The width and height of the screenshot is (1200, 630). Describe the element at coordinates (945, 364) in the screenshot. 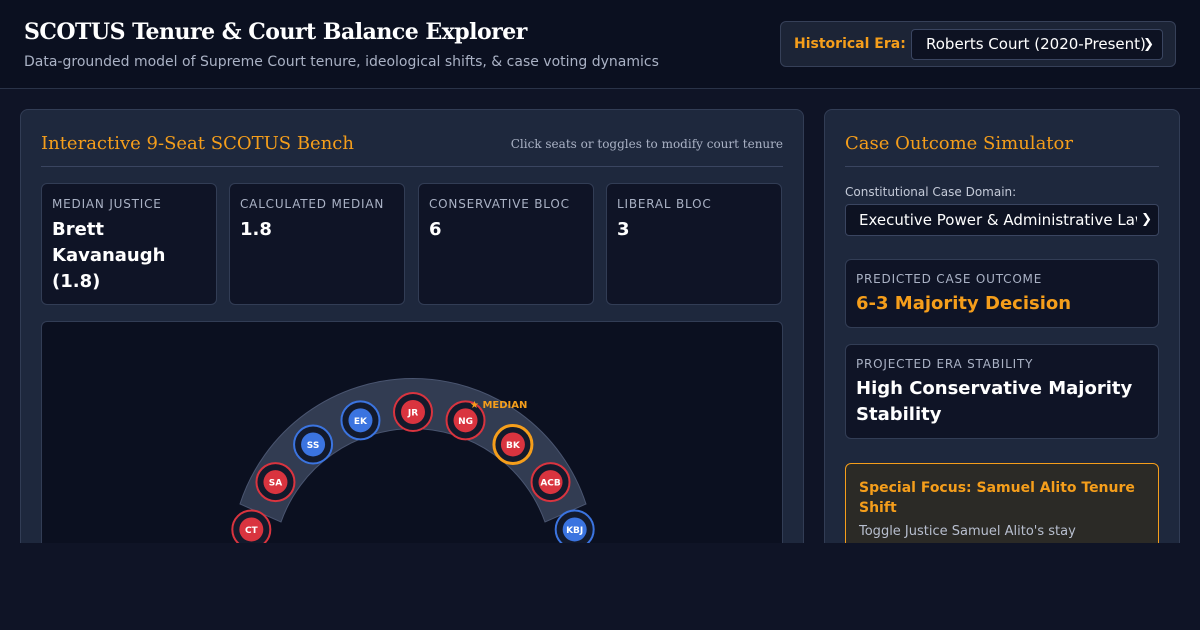

I see `era-stability-label: Projected Era Stability` at that location.